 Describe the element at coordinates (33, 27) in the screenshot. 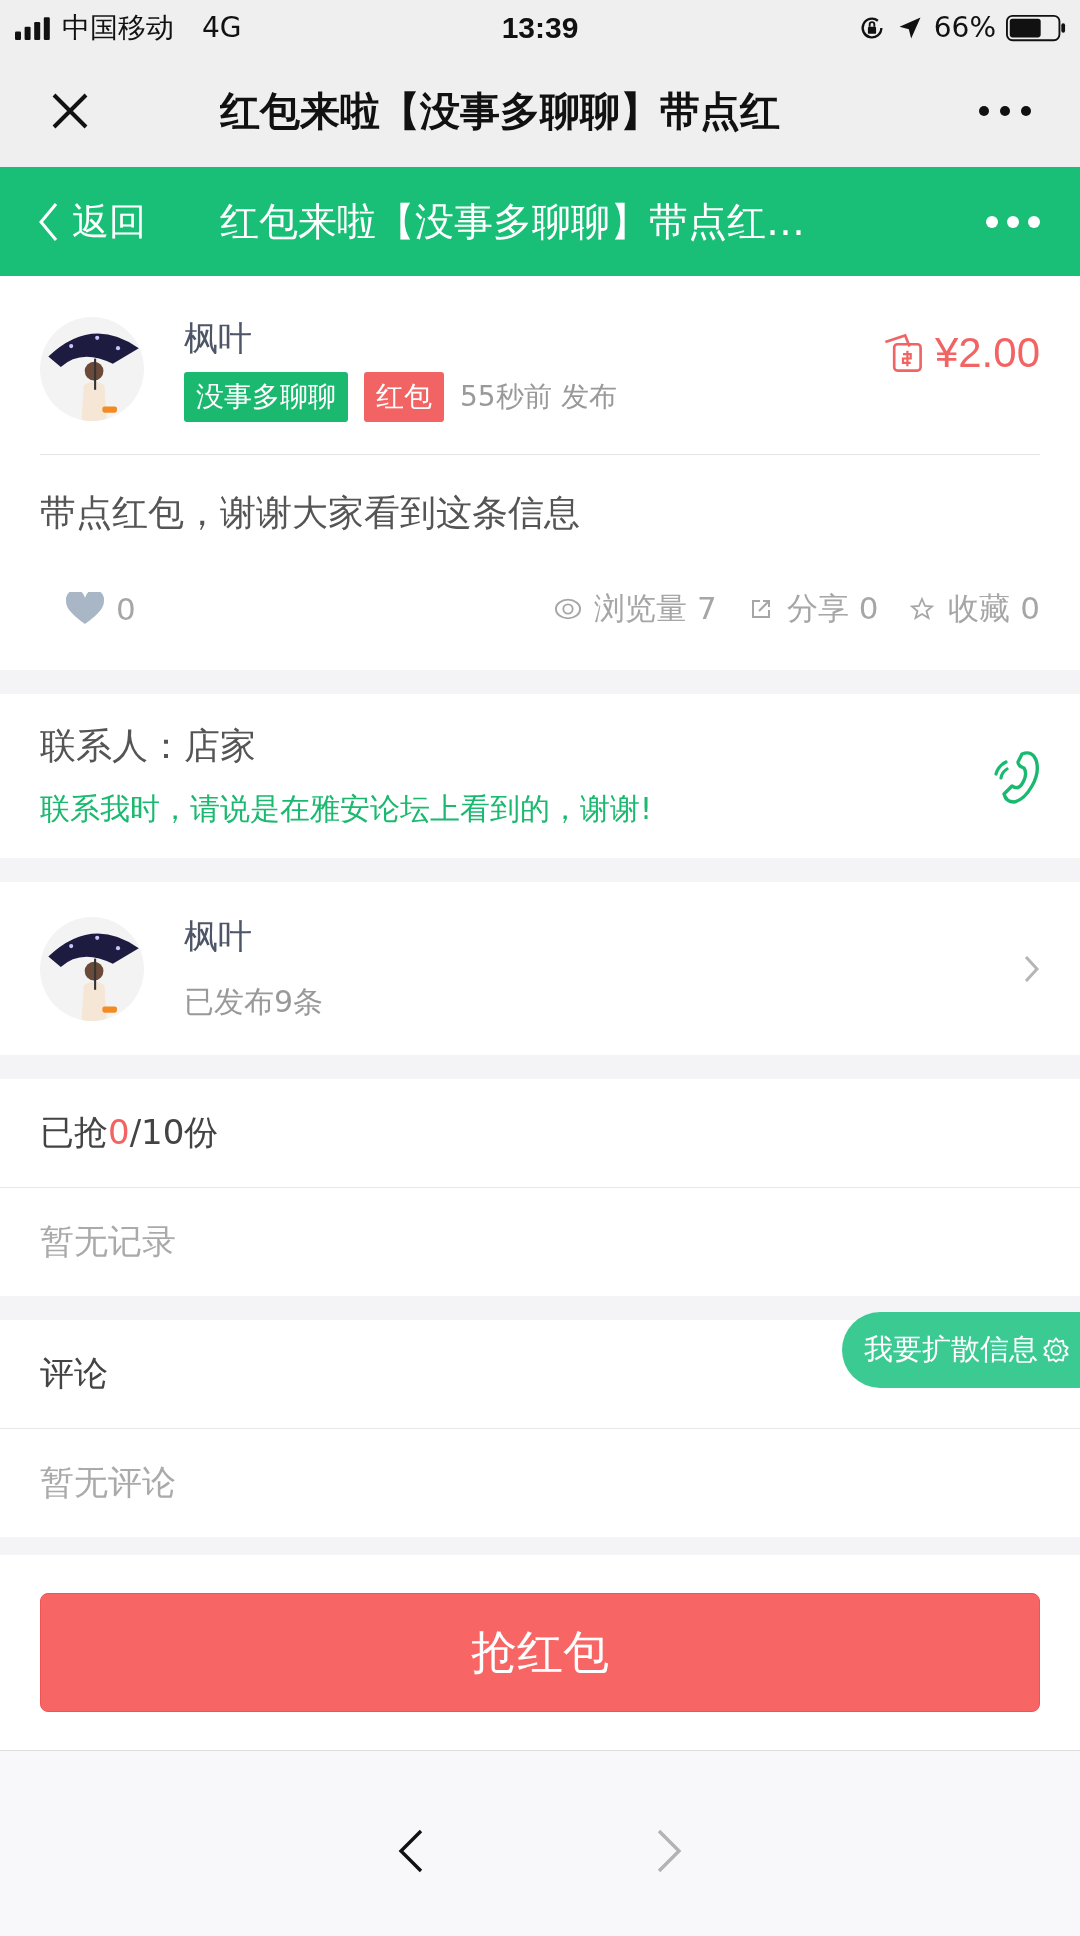

I see `signal-icon` at that location.